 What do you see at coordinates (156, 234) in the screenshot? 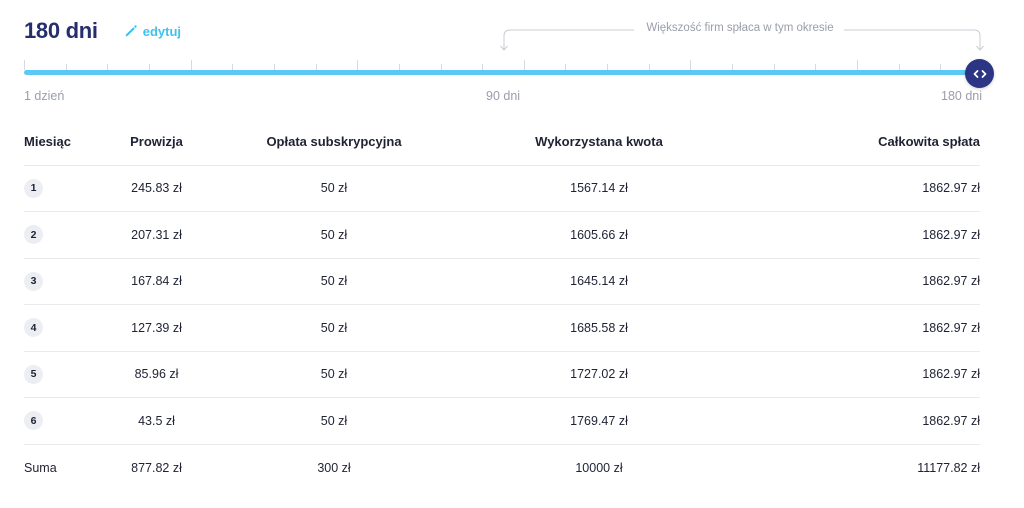
I see `commission-cell: 207.31 zł` at bounding box center [156, 234].